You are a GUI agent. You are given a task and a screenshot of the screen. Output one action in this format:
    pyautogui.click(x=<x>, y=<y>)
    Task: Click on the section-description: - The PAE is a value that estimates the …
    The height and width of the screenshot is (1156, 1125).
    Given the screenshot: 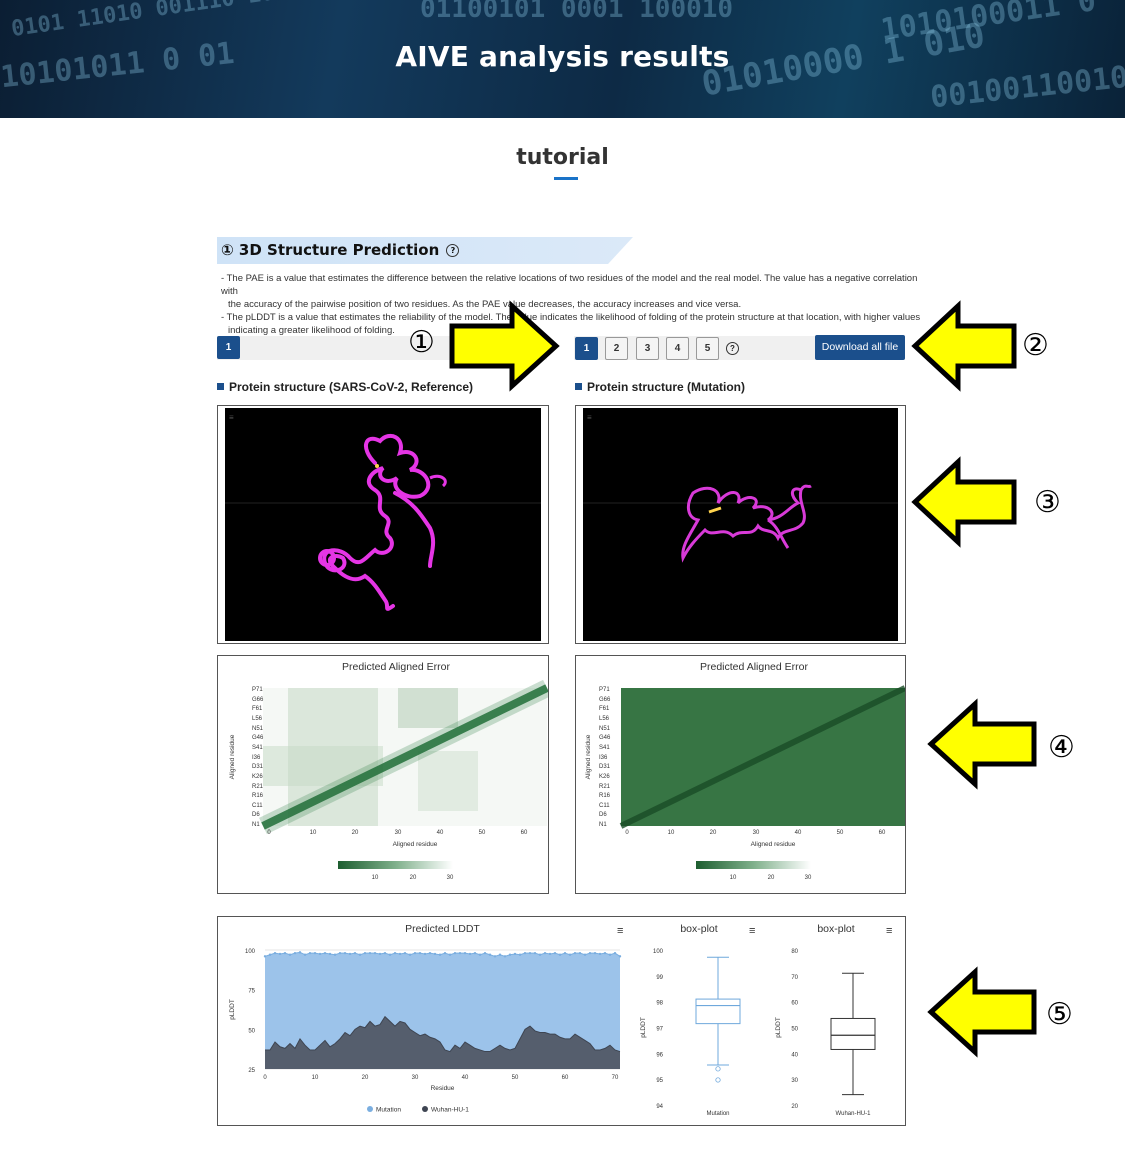 What is the action you would take?
    pyautogui.click(x=571, y=304)
    